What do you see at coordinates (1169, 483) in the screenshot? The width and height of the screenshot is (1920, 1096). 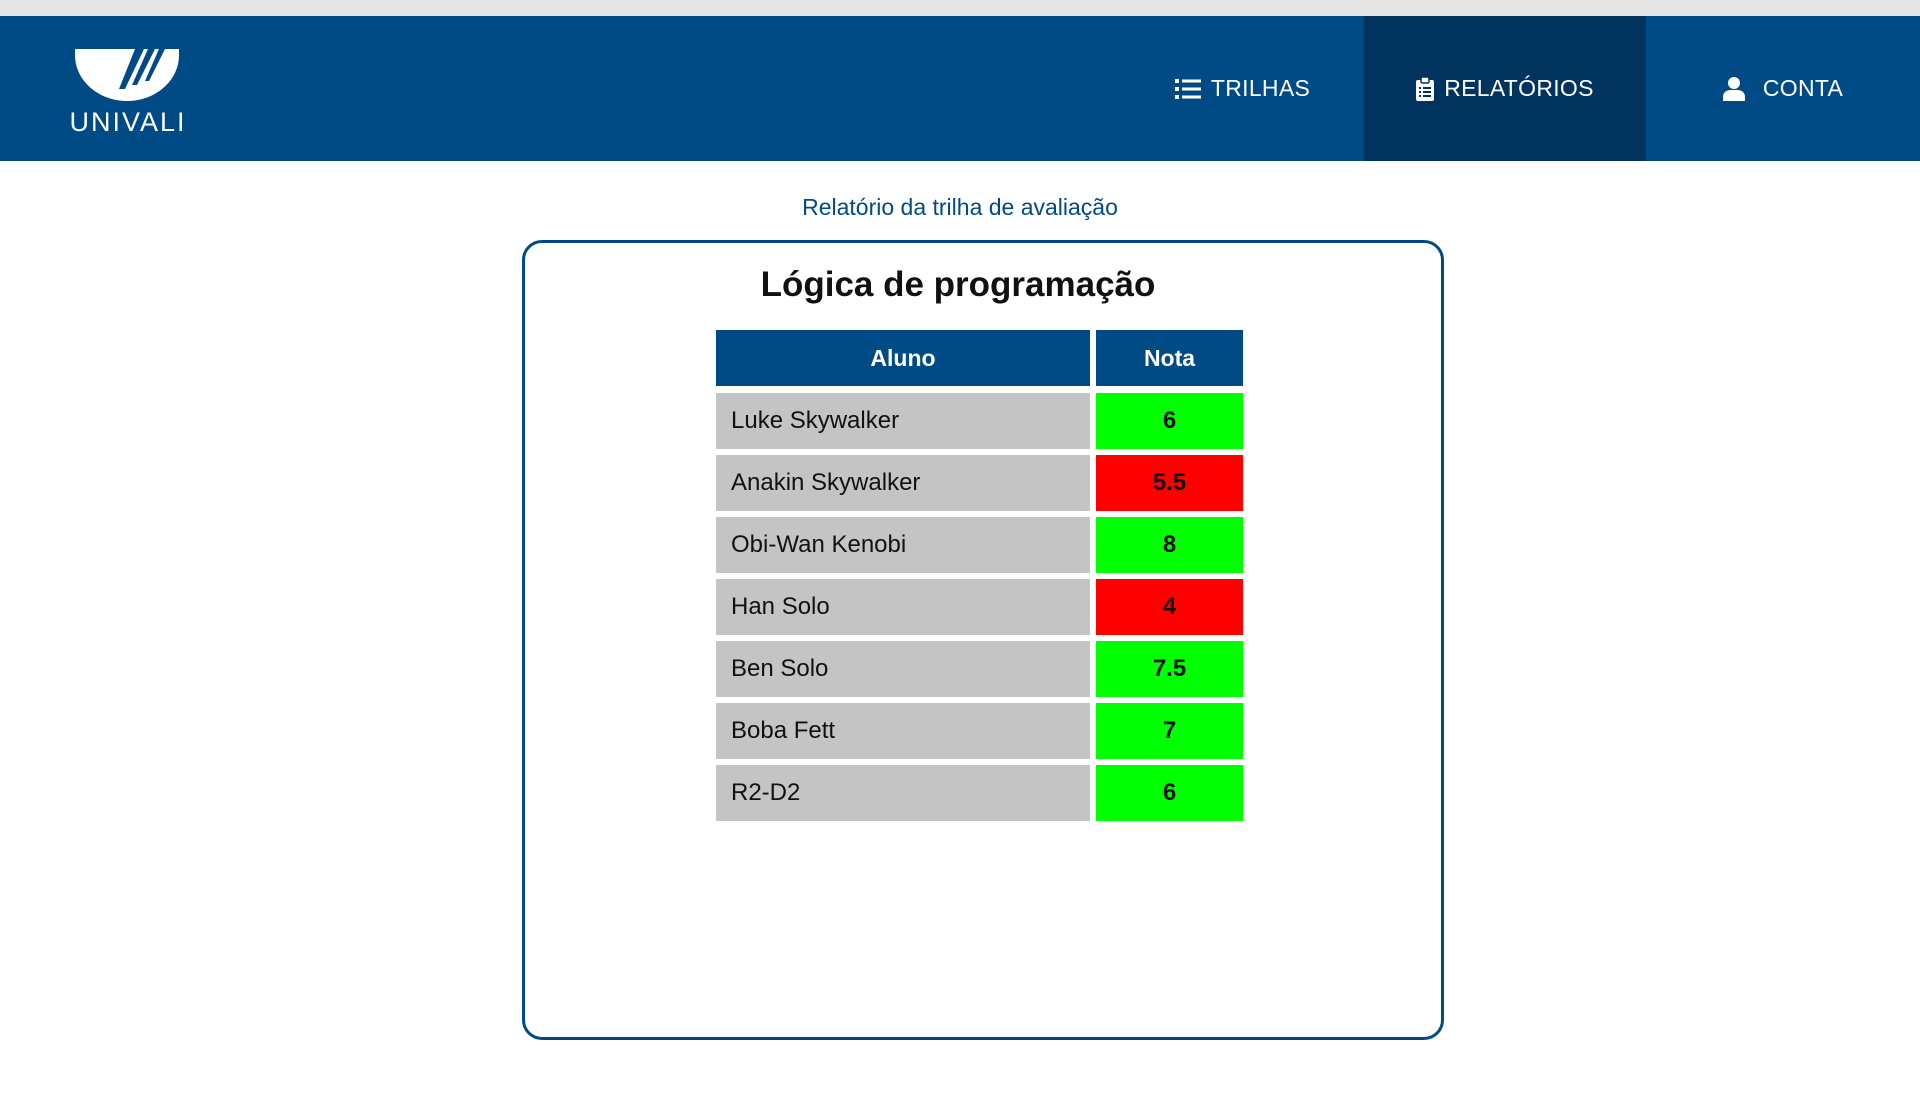 I see `grade-cell: 5.5` at bounding box center [1169, 483].